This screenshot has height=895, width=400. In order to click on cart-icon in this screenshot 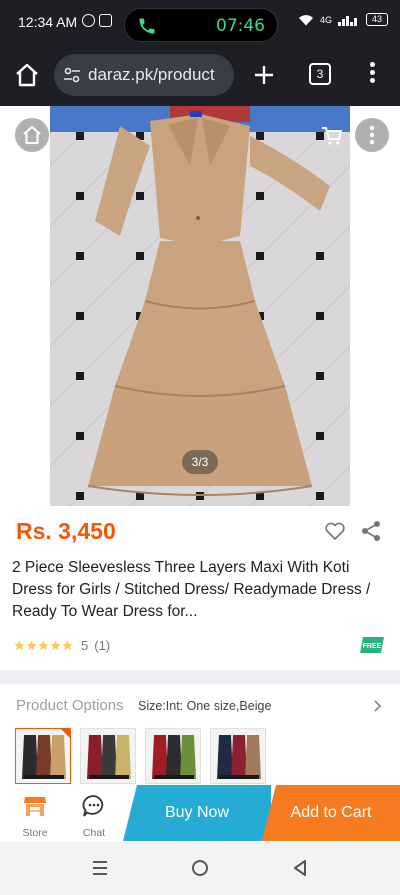, I will do `click(332, 136)`.